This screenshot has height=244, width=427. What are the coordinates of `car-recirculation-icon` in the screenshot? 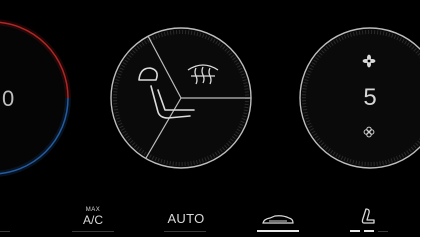 It's located at (278, 219).